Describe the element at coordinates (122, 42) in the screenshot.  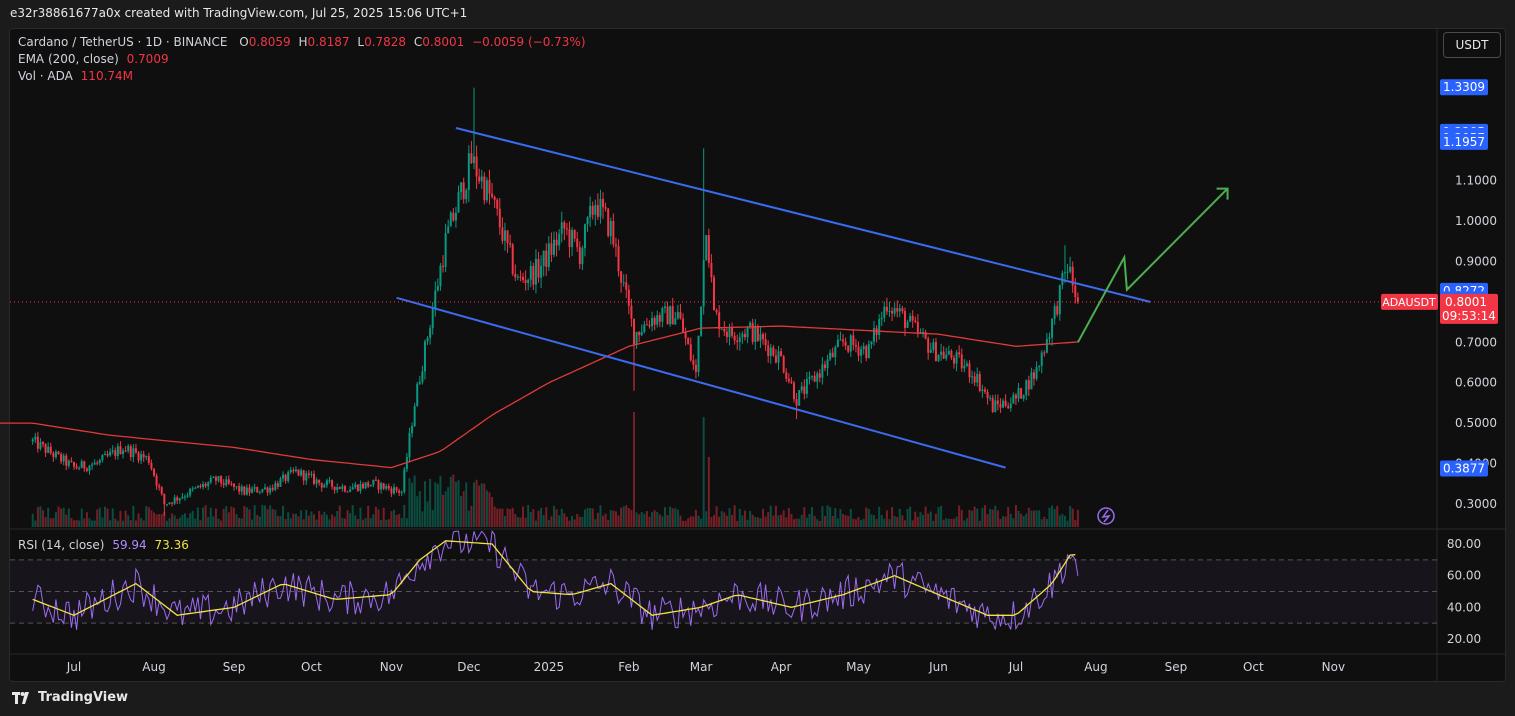
I see `symbol-title: Cardano / TetherUS · 1D · BINANCE` at that location.